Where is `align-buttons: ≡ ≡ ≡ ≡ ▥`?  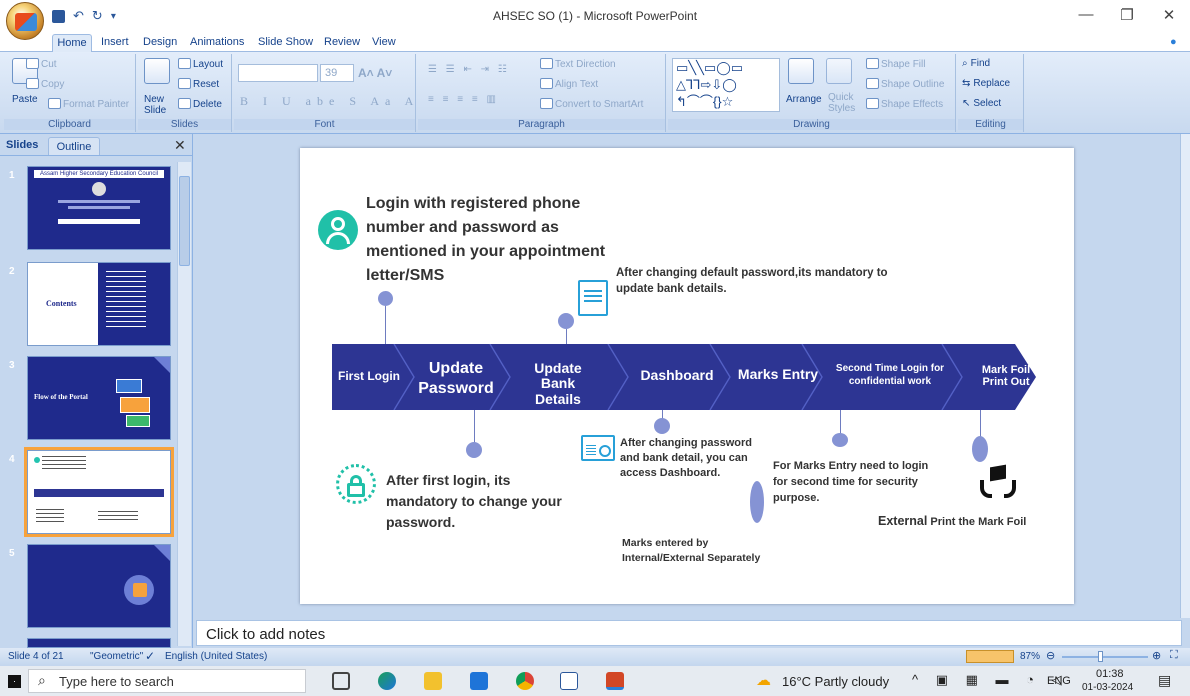
align-buttons: ≡ ≡ ≡ ≡ ▥ is located at coordinates (463, 99).